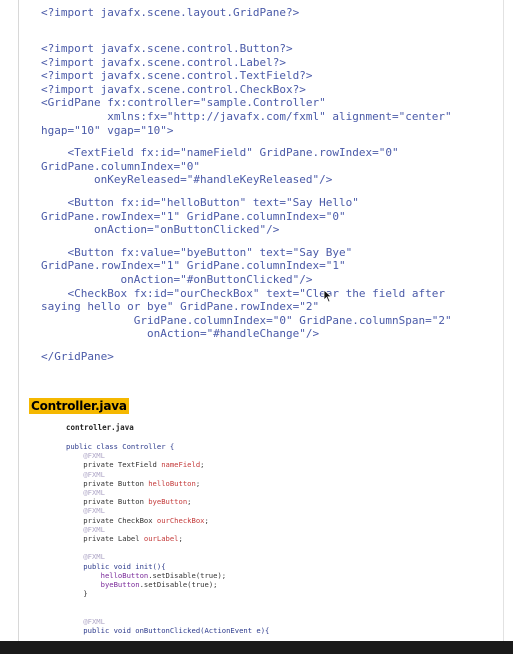 The width and height of the screenshot is (513, 654). I want to click on java-code-line: }, so click(77, 594).